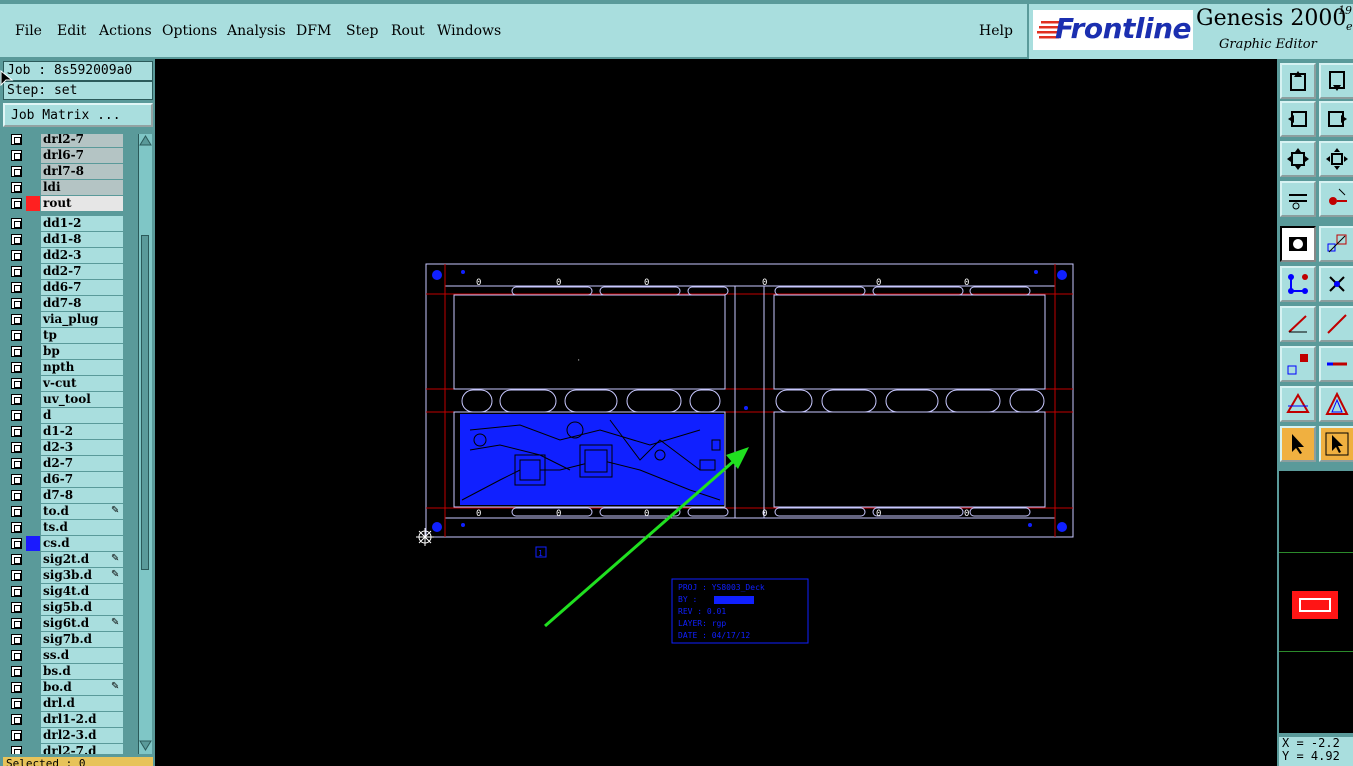 Image resolution: width=1353 pixels, height=766 pixels. I want to click on menu-dfm: DFM, so click(313, 31).